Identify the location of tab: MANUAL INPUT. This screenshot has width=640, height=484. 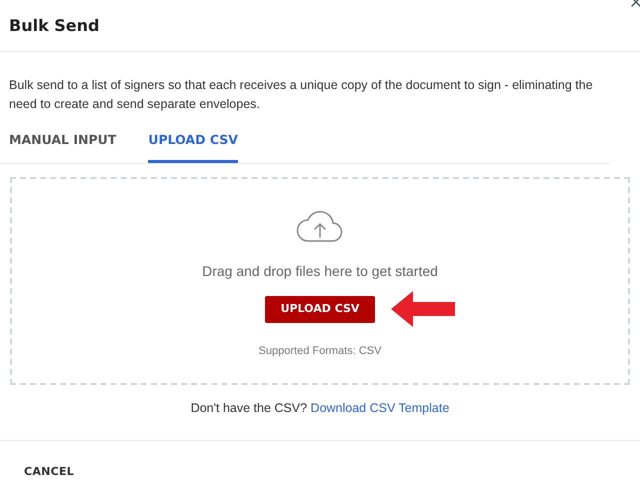
(62, 146).